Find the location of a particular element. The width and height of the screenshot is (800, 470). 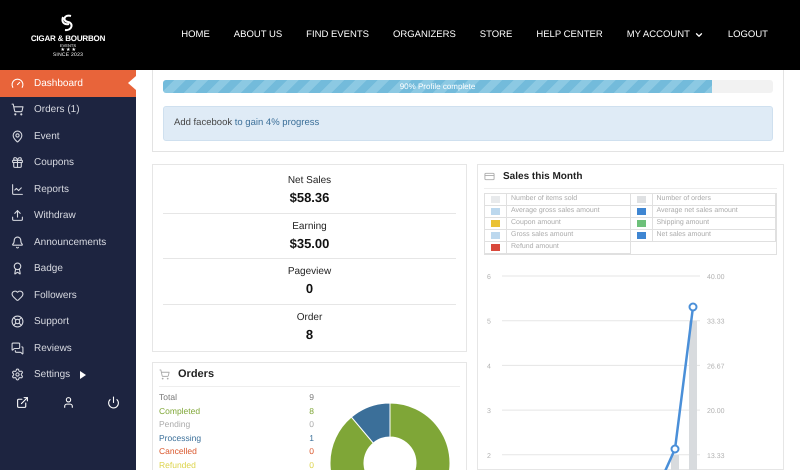

gauge-icon is located at coordinates (17, 83).